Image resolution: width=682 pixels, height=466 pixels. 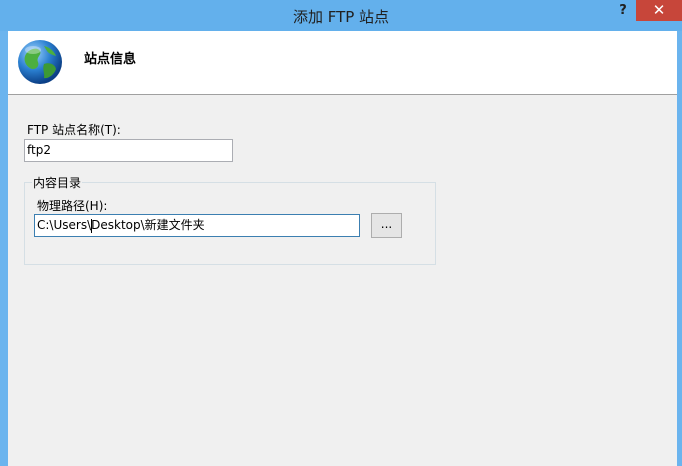 I want to click on close-button: ✕, so click(x=659, y=10).